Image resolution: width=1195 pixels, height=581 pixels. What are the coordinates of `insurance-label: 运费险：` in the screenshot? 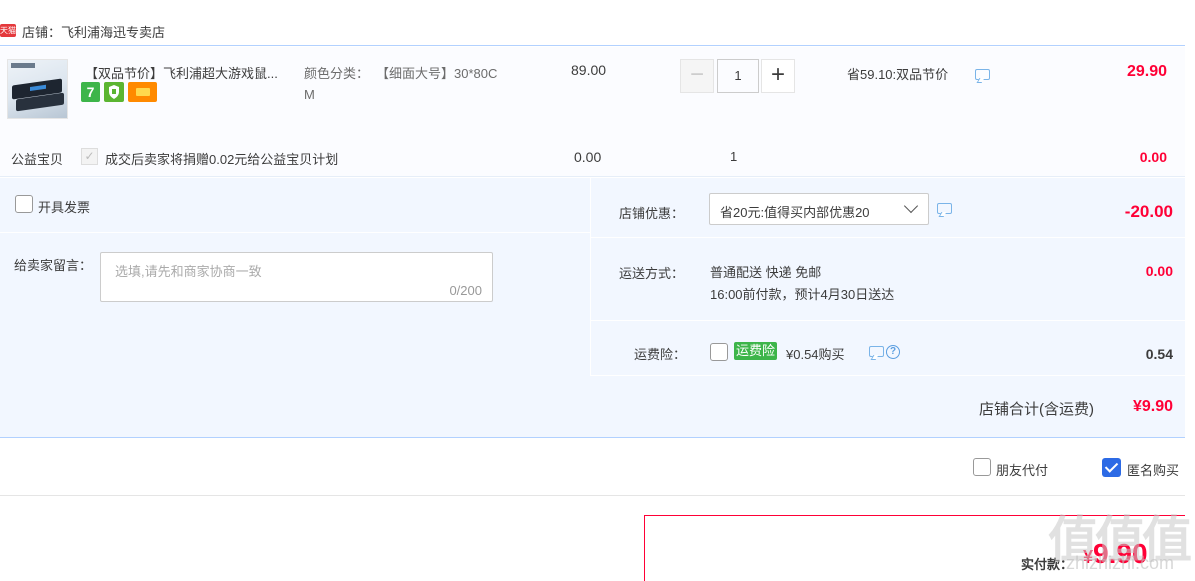 It's located at (660, 354).